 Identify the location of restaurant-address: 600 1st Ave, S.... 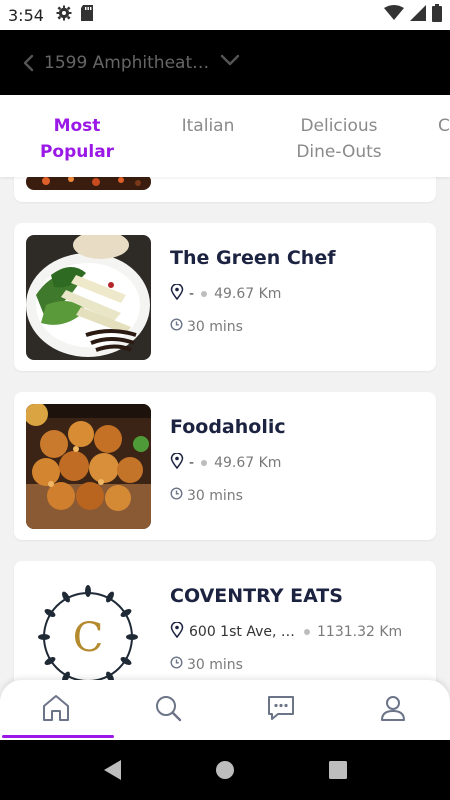
(243, 632).